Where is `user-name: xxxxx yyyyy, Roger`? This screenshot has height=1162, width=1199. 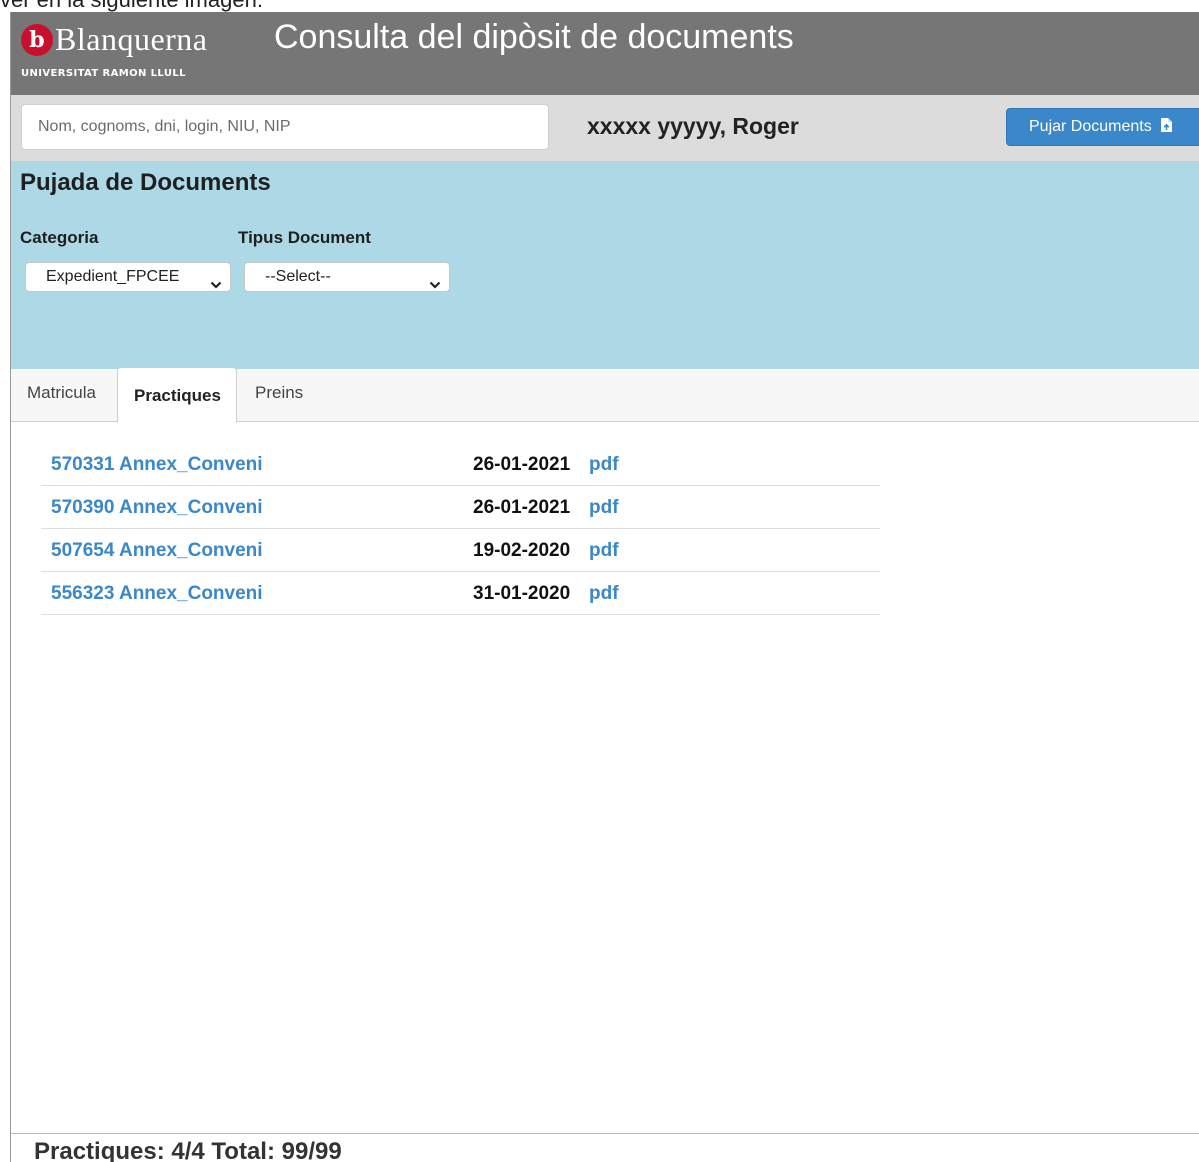
user-name: xxxxx yyyyy, Roger is located at coordinates (693, 126).